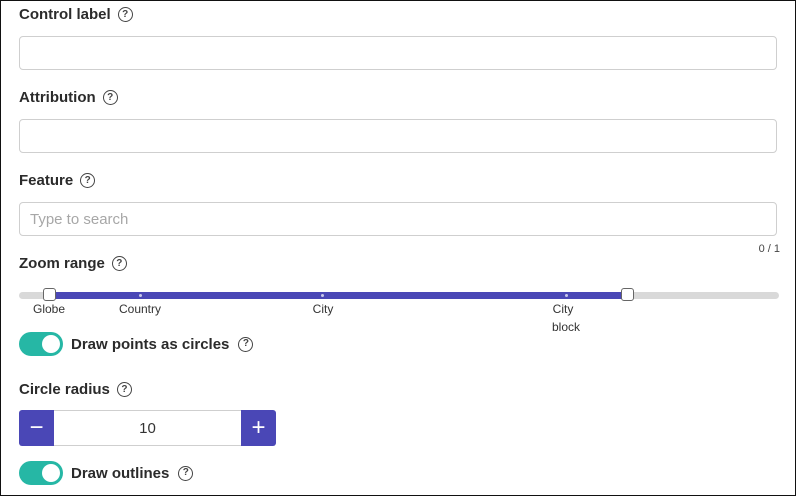 This screenshot has width=796, height=496. Describe the element at coordinates (769, 249) in the screenshot. I see `feature-counter: 0 / 1` at that location.